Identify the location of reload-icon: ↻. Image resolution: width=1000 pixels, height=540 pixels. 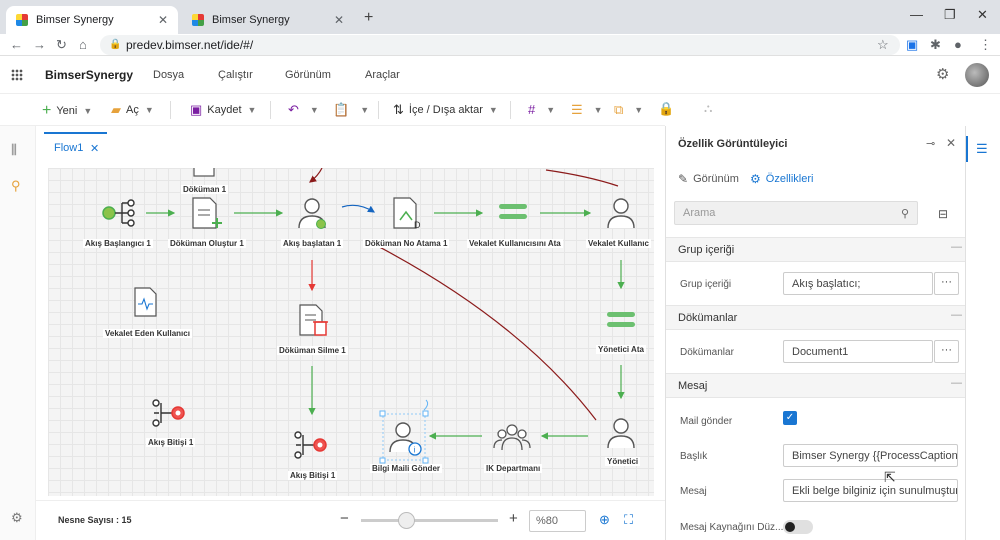
(61, 45).